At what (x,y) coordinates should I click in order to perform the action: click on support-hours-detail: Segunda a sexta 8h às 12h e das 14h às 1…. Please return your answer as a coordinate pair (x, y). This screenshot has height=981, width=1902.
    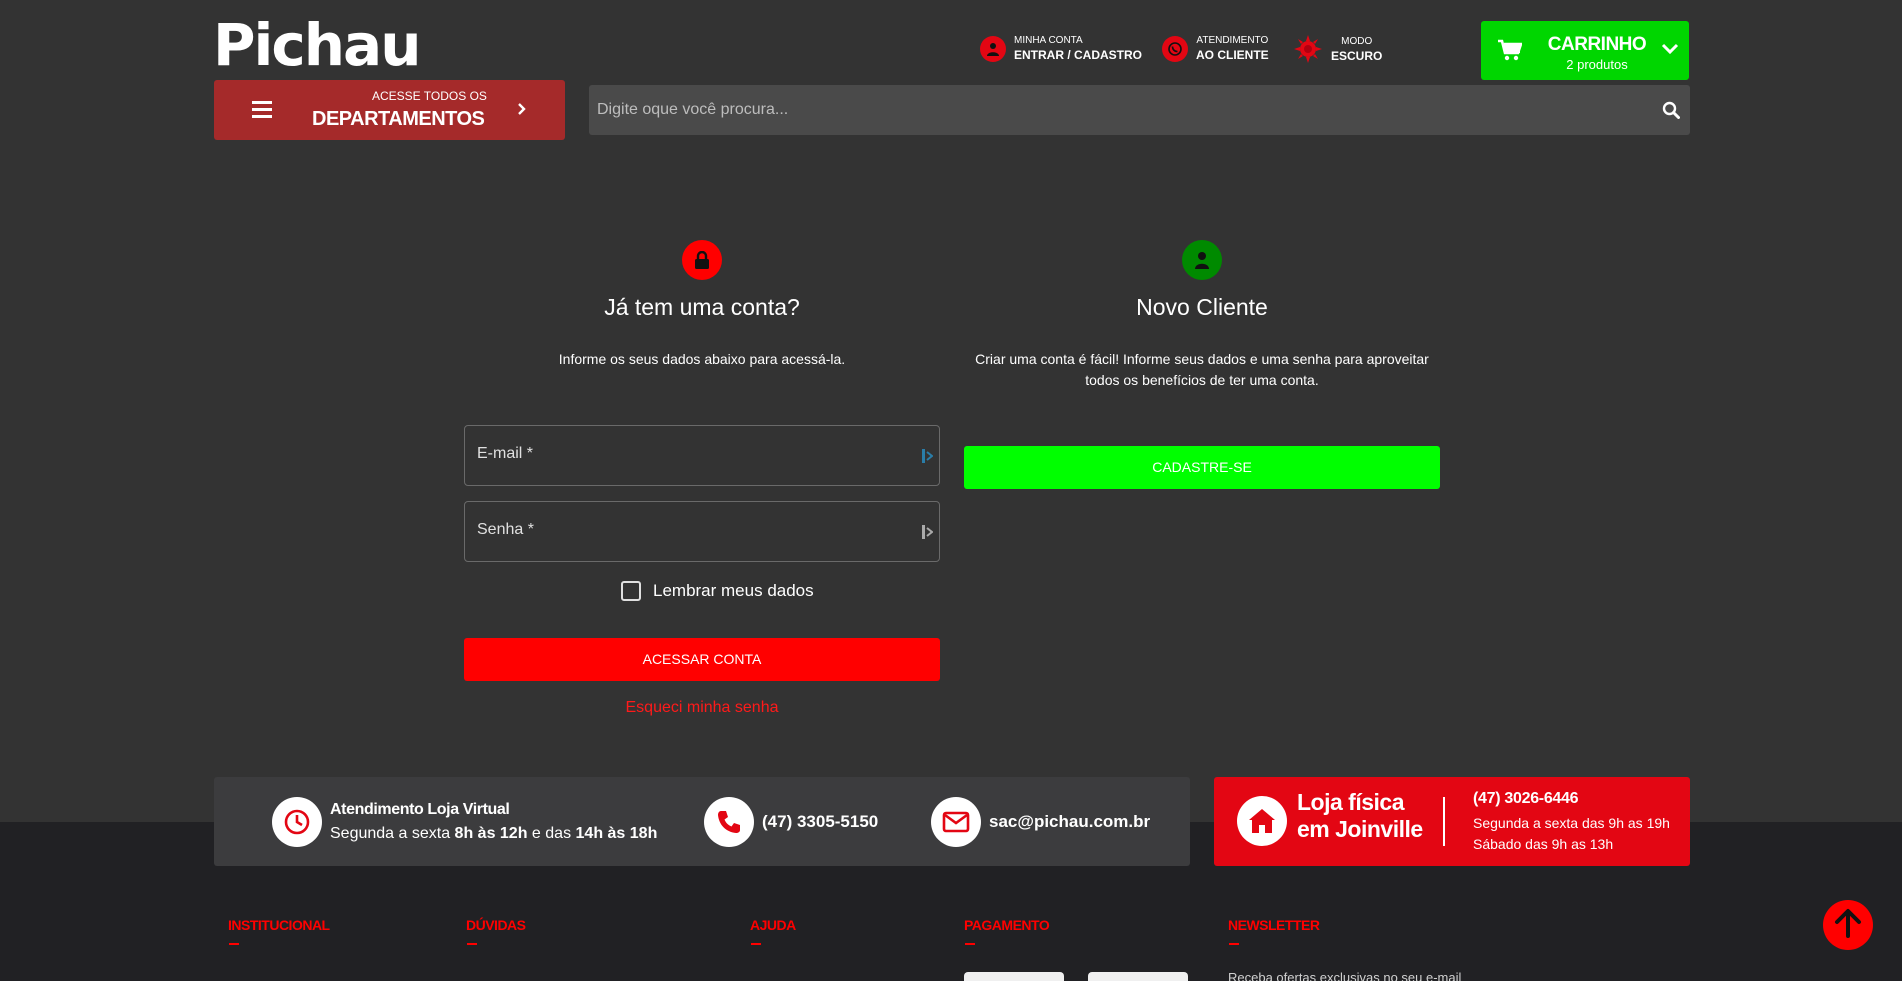
    Looking at the image, I should click on (494, 833).